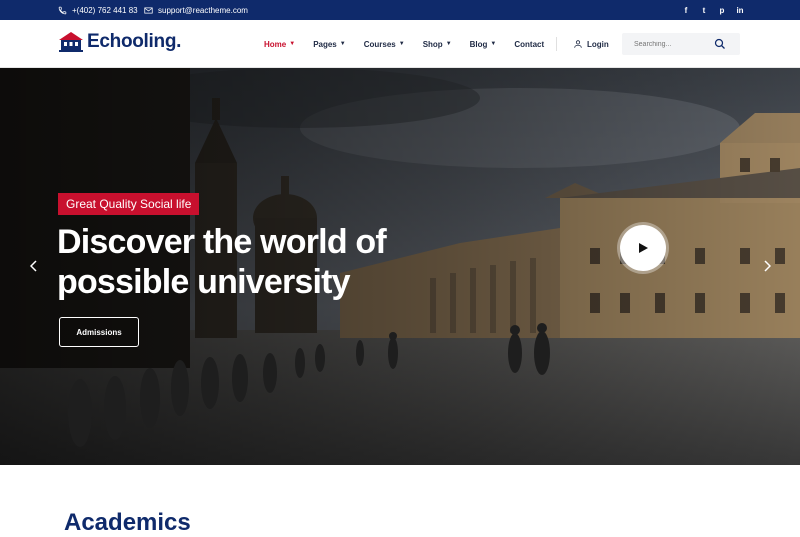 The height and width of the screenshot is (537, 800). I want to click on nav-item-label: Home, so click(275, 44).